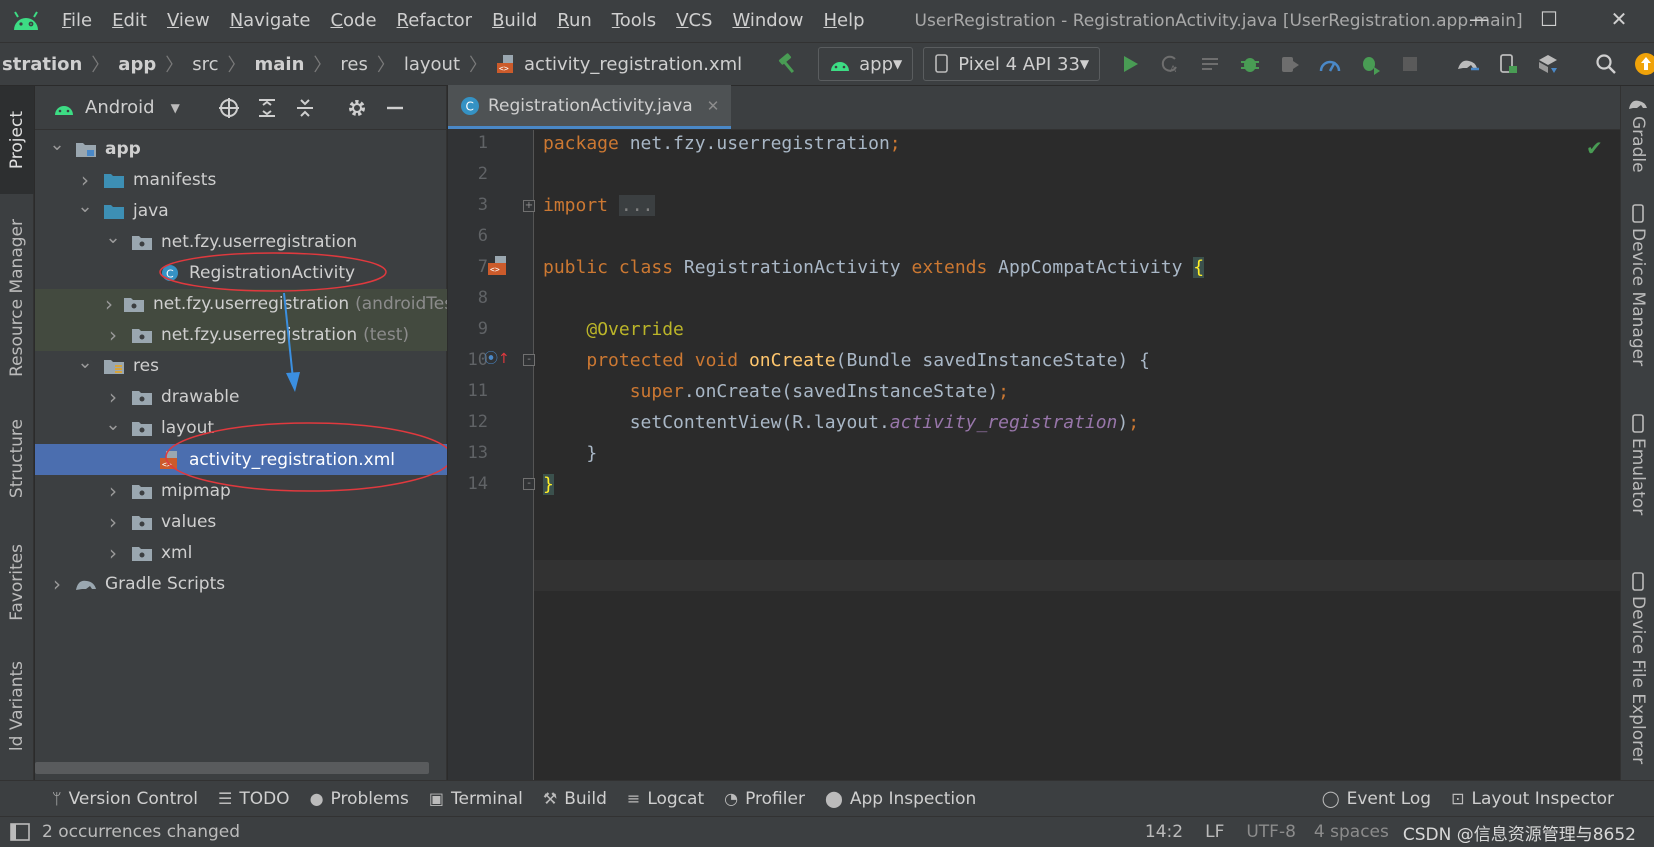  Describe the element at coordinates (634, 21) in the screenshot. I see `menu-tools: Tools` at that location.